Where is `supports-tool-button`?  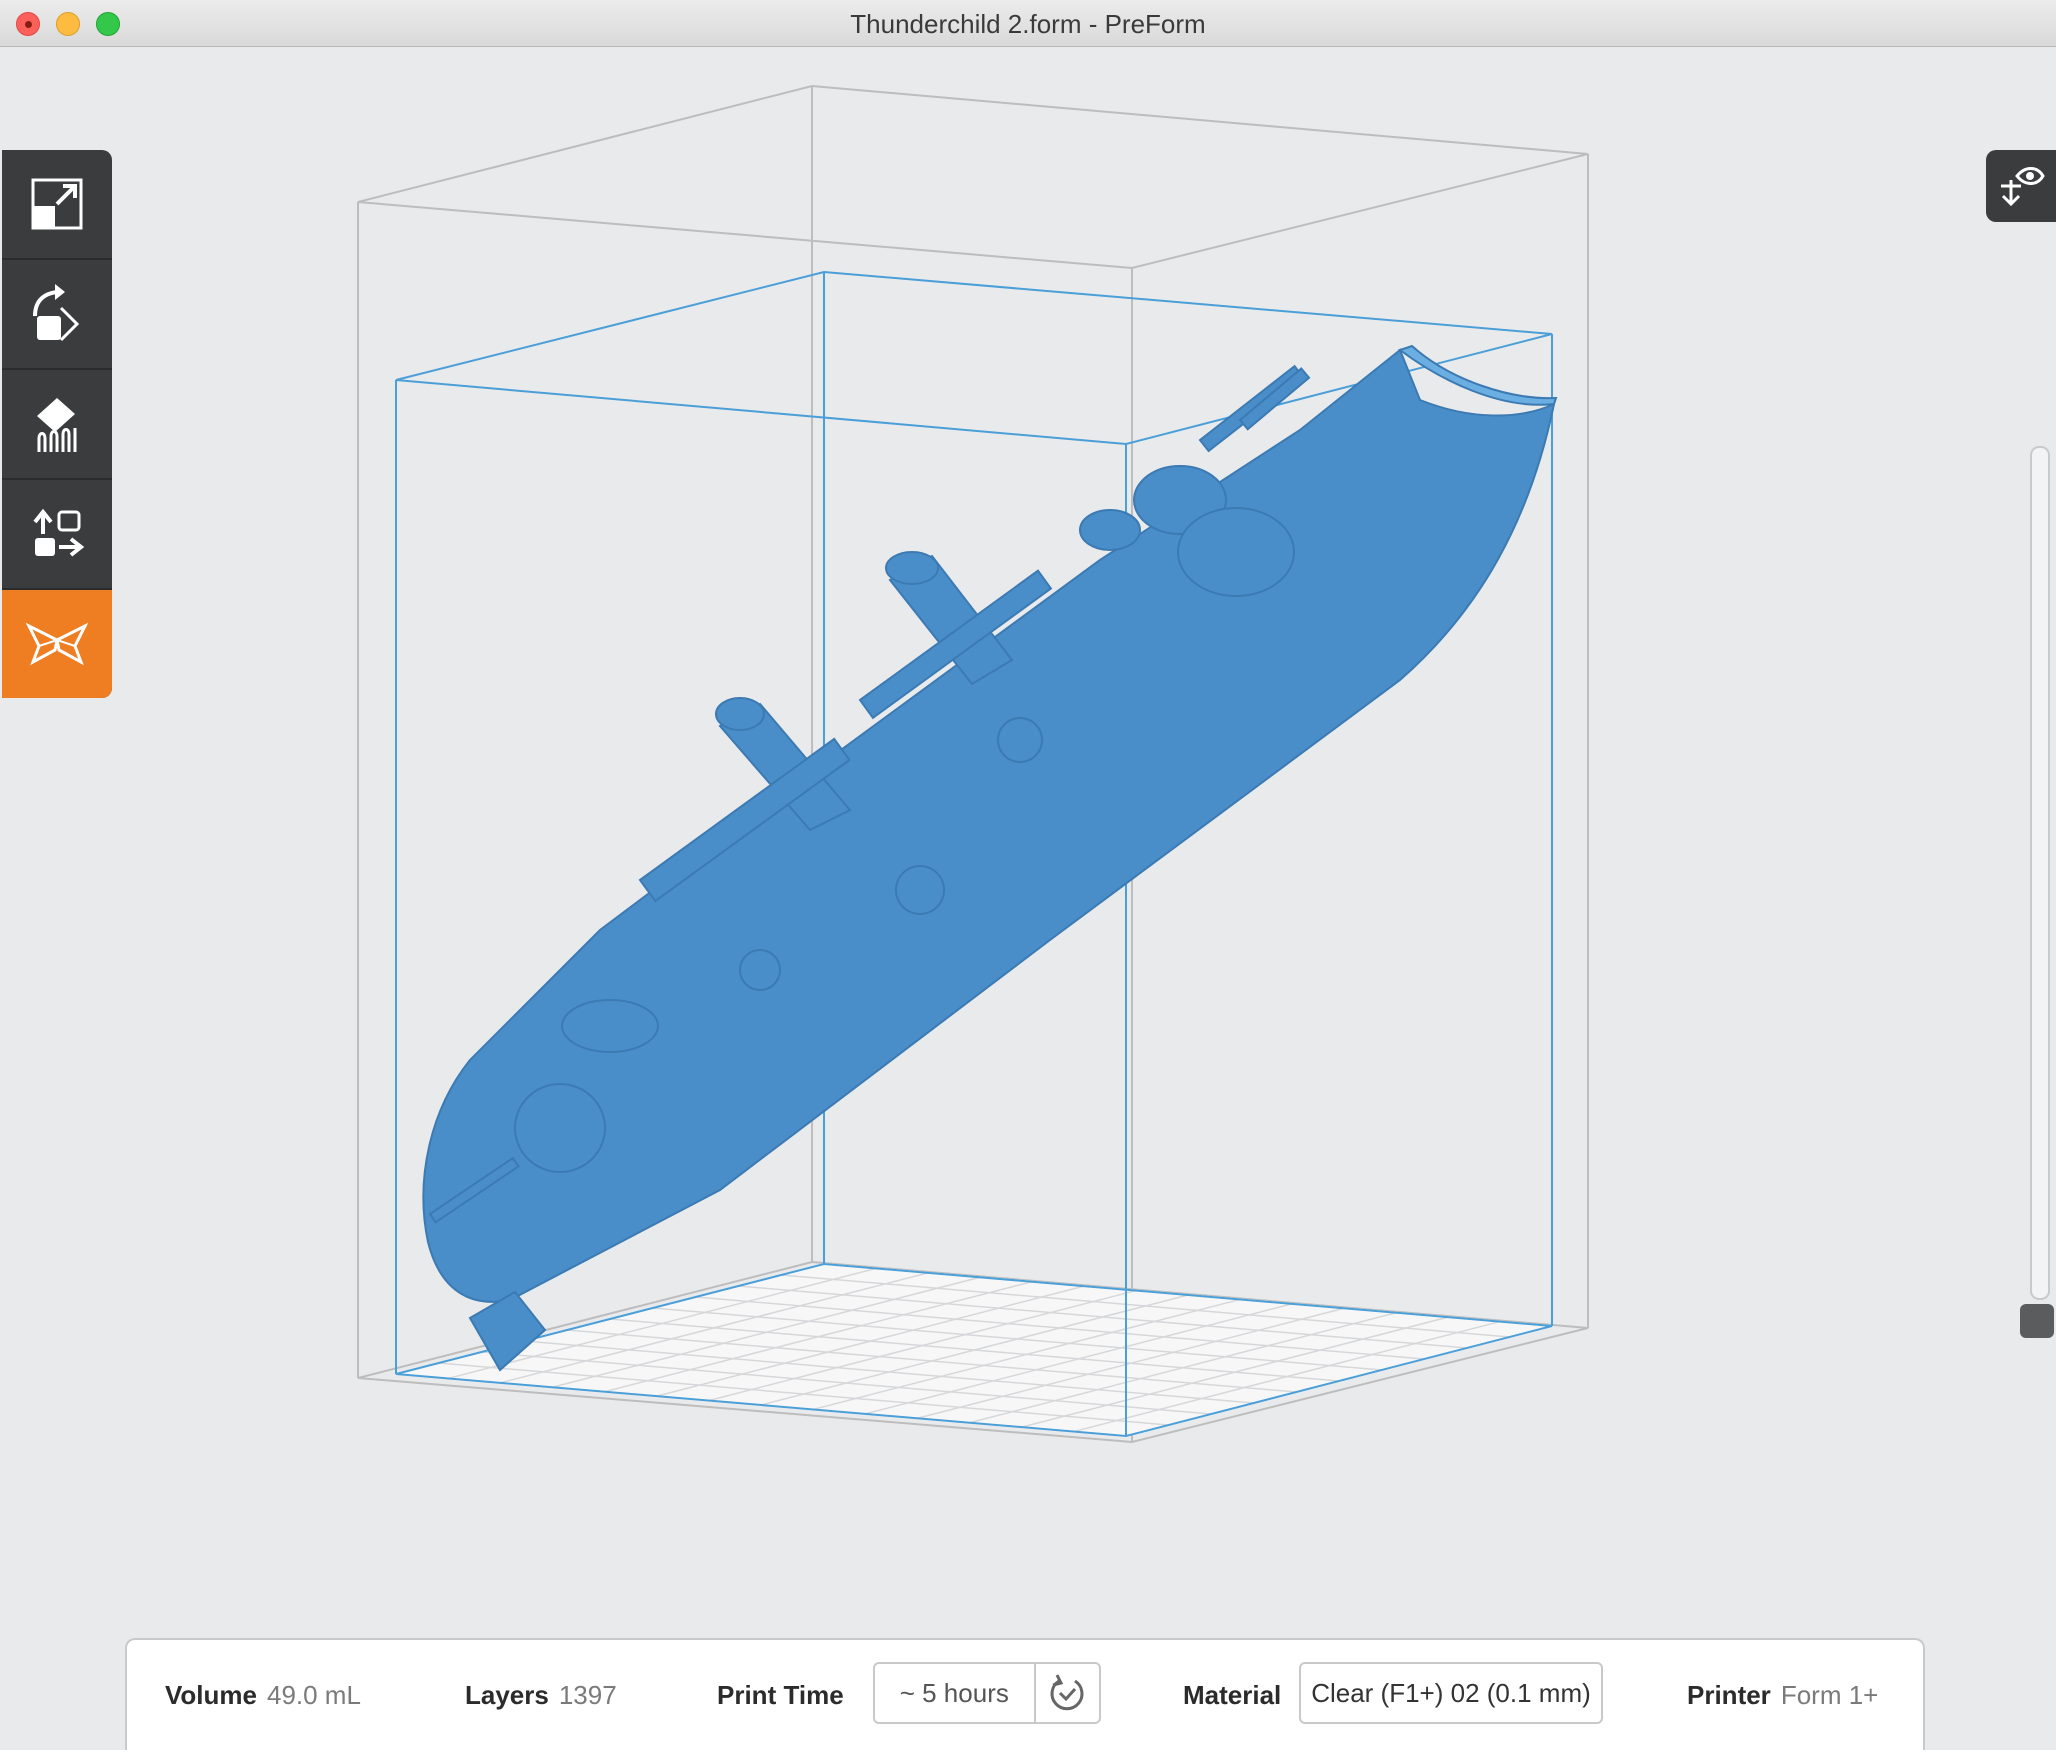 supports-tool-button is located at coordinates (57, 425).